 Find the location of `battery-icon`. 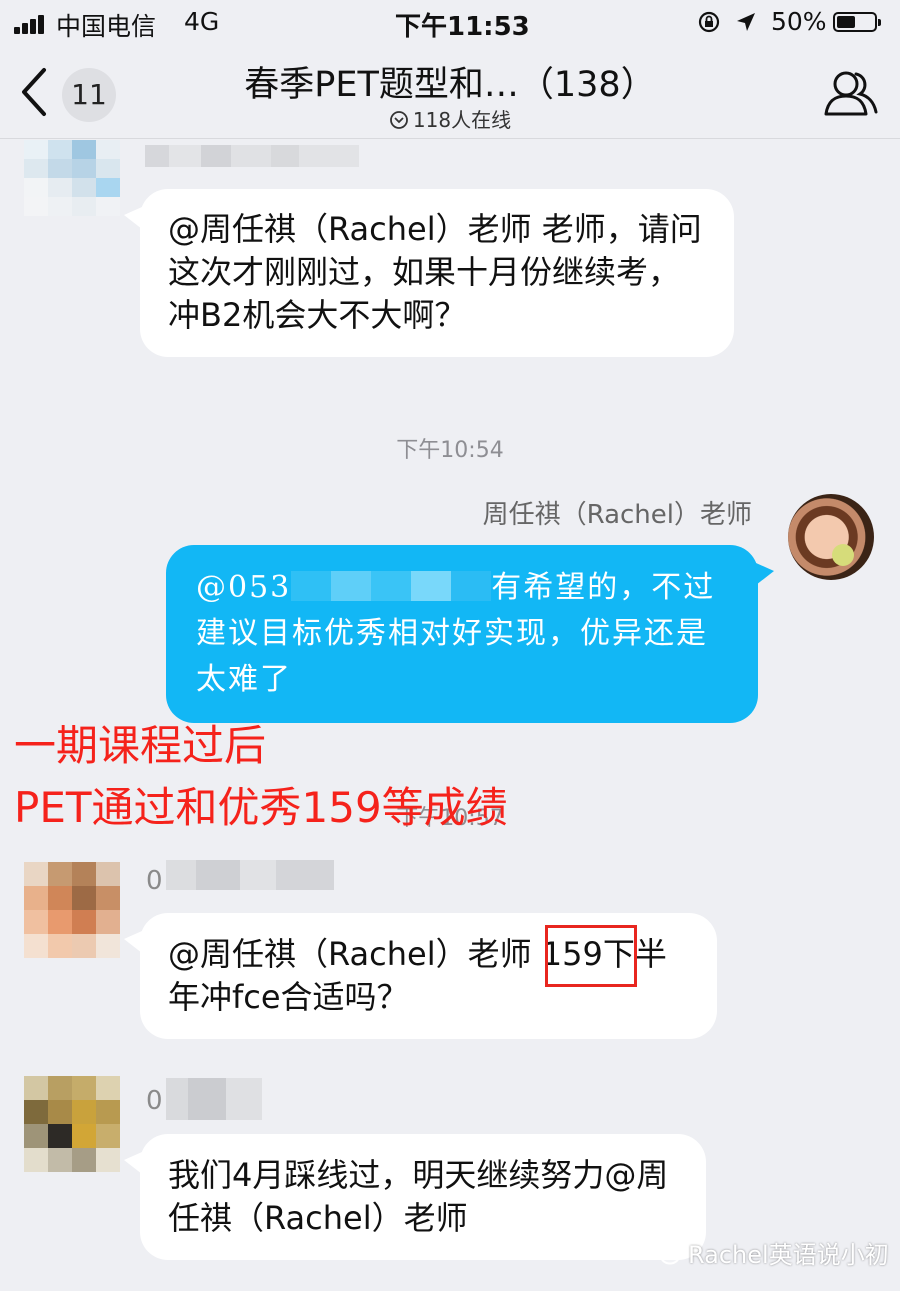

battery-icon is located at coordinates (857, 22).